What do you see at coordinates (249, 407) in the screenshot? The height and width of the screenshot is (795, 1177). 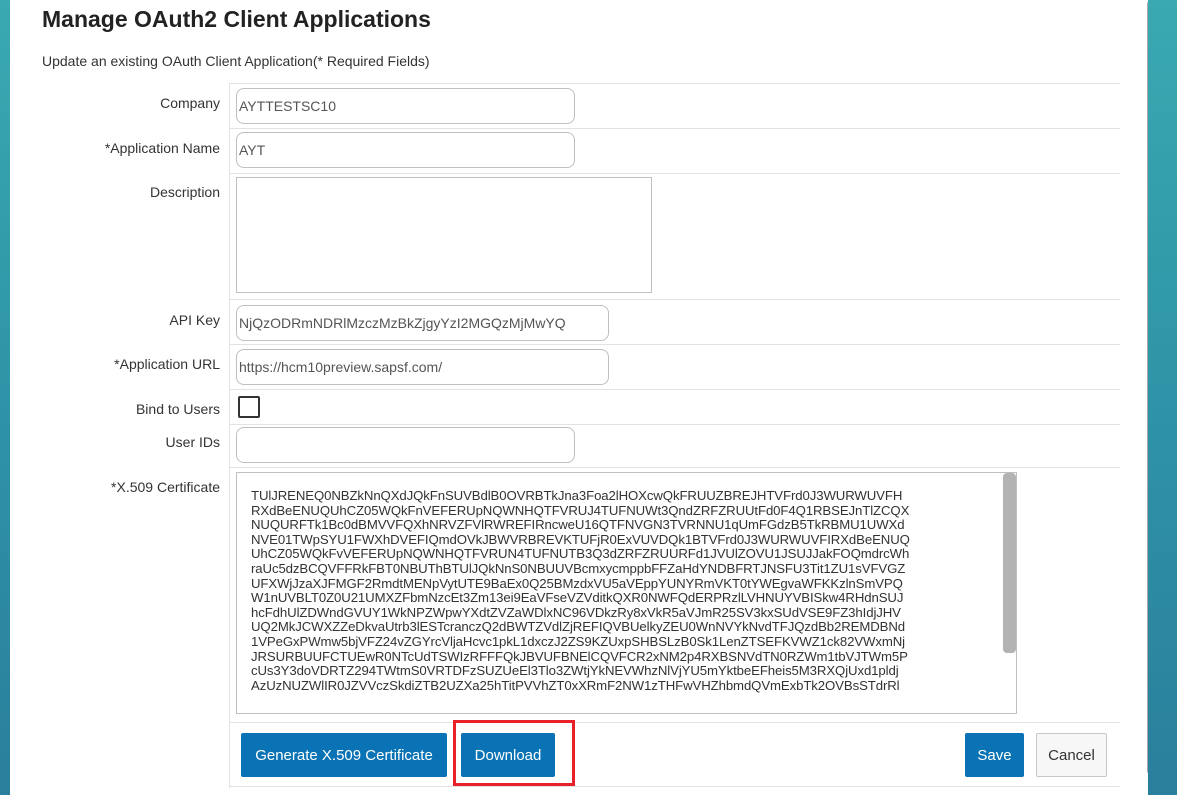 I see `bind-to-users-checkbox` at bounding box center [249, 407].